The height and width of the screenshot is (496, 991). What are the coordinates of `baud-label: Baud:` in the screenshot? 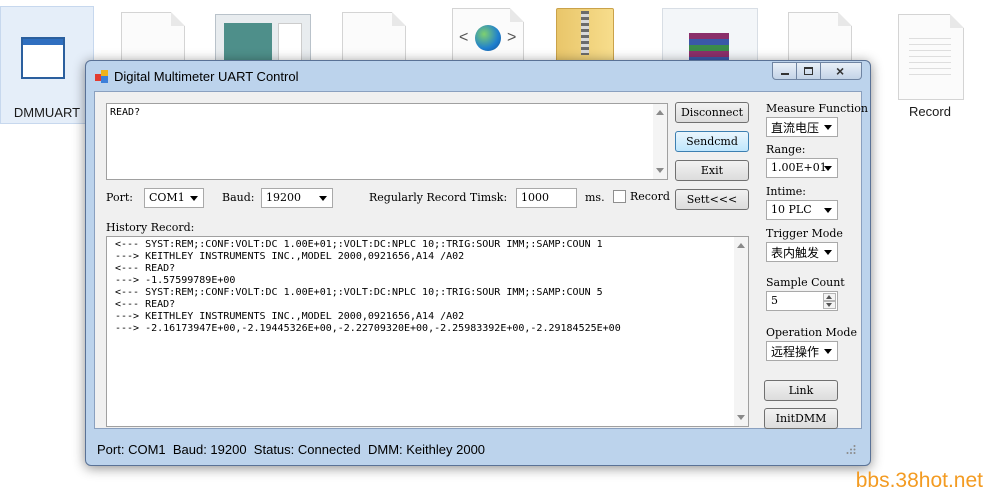 It's located at (238, 197).